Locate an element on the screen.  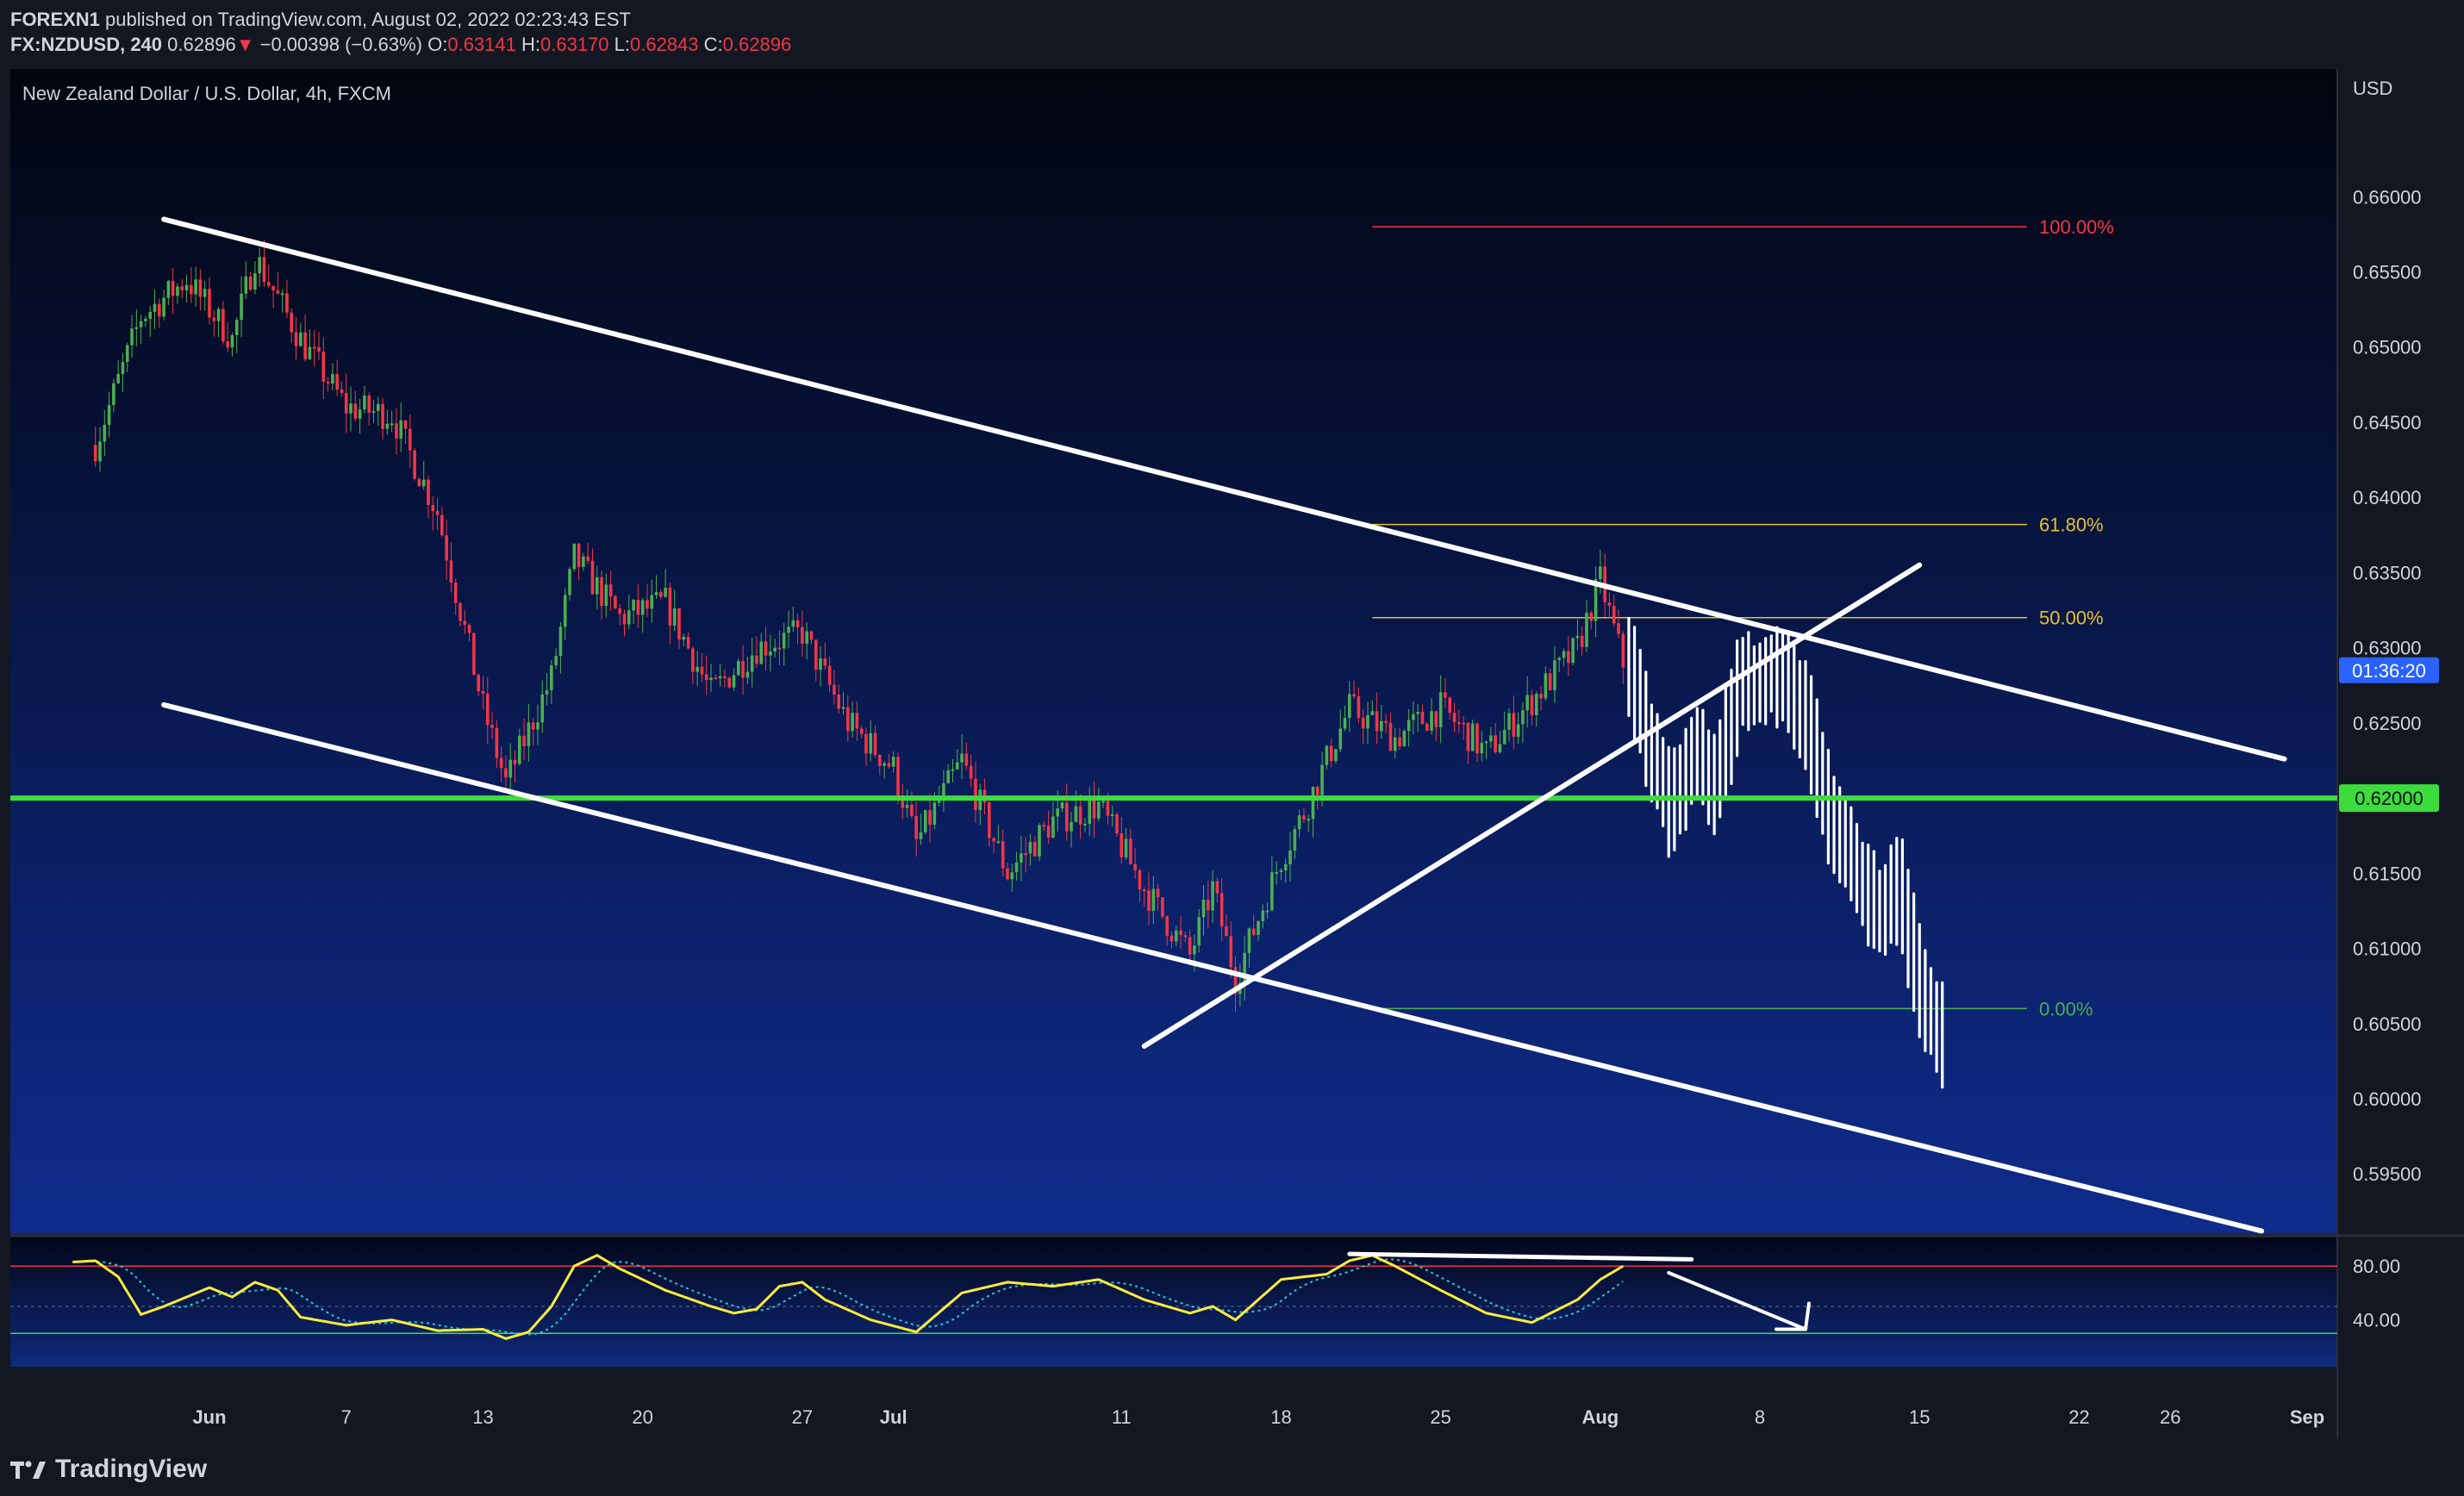
fib-level-label: 100.00% is located at coordinates (2076, 227).